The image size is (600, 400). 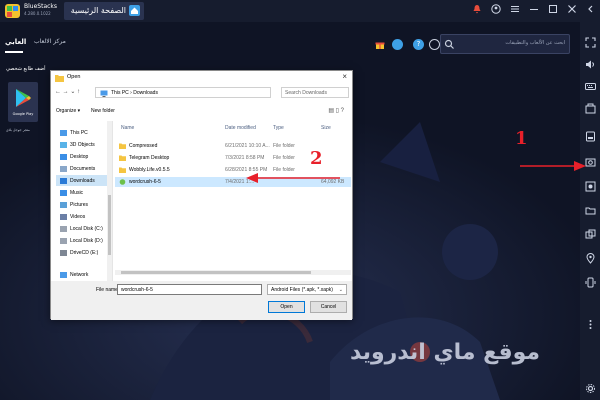 I want to click on desktop-icon, so click(x=63, y=156).